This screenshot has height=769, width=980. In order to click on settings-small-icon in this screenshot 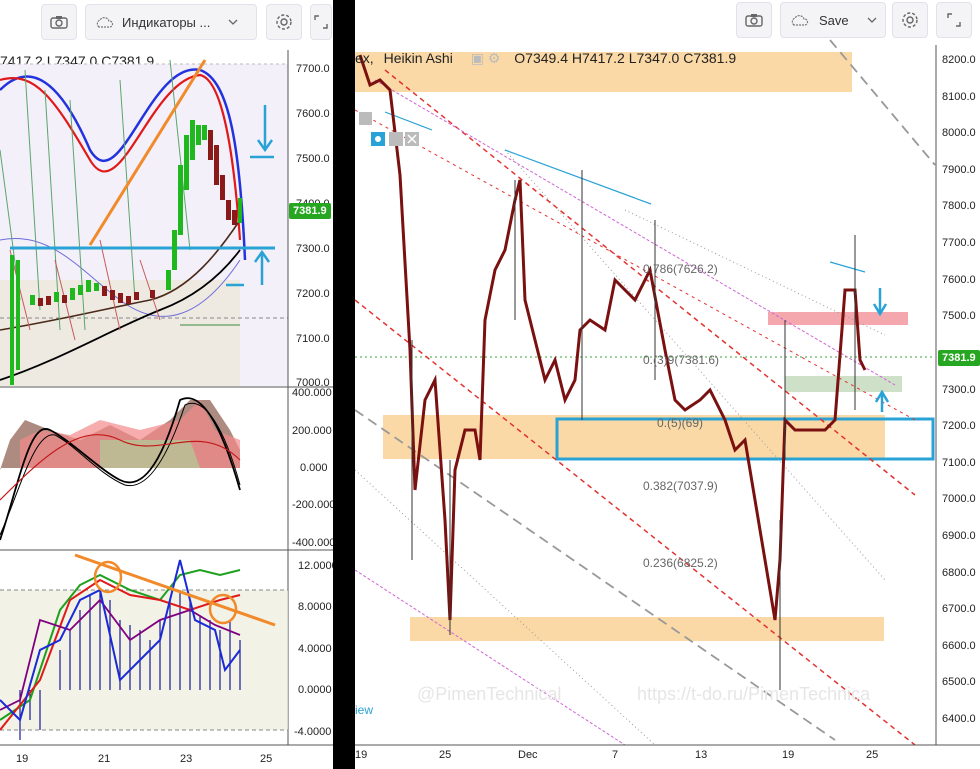, I will do `click(396, 139)`.